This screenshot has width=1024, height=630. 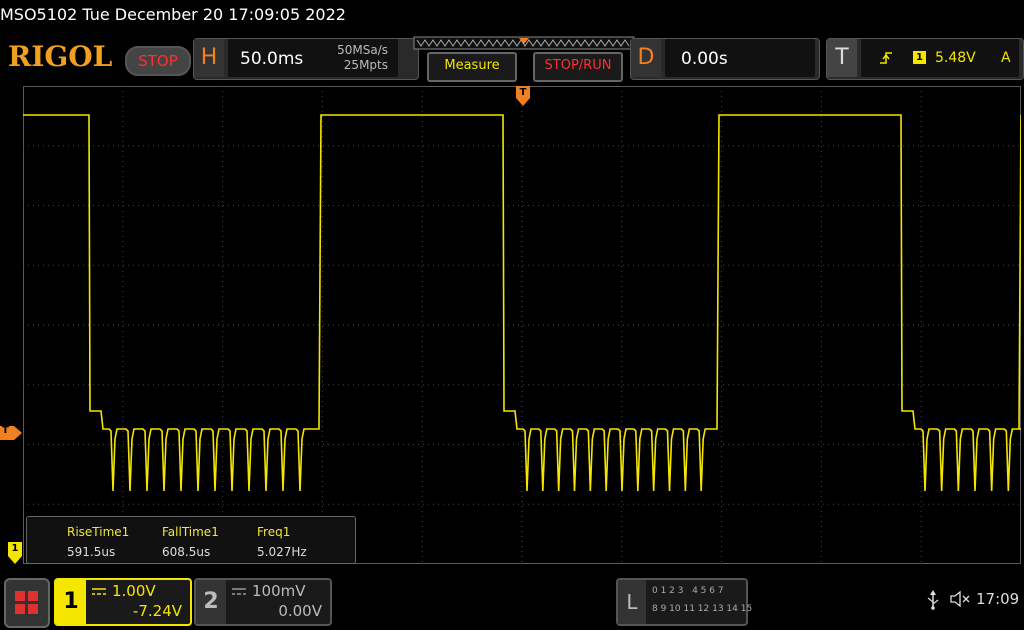 I want to click on memory-depth: 25Mpts, so click(x=365, y=65).